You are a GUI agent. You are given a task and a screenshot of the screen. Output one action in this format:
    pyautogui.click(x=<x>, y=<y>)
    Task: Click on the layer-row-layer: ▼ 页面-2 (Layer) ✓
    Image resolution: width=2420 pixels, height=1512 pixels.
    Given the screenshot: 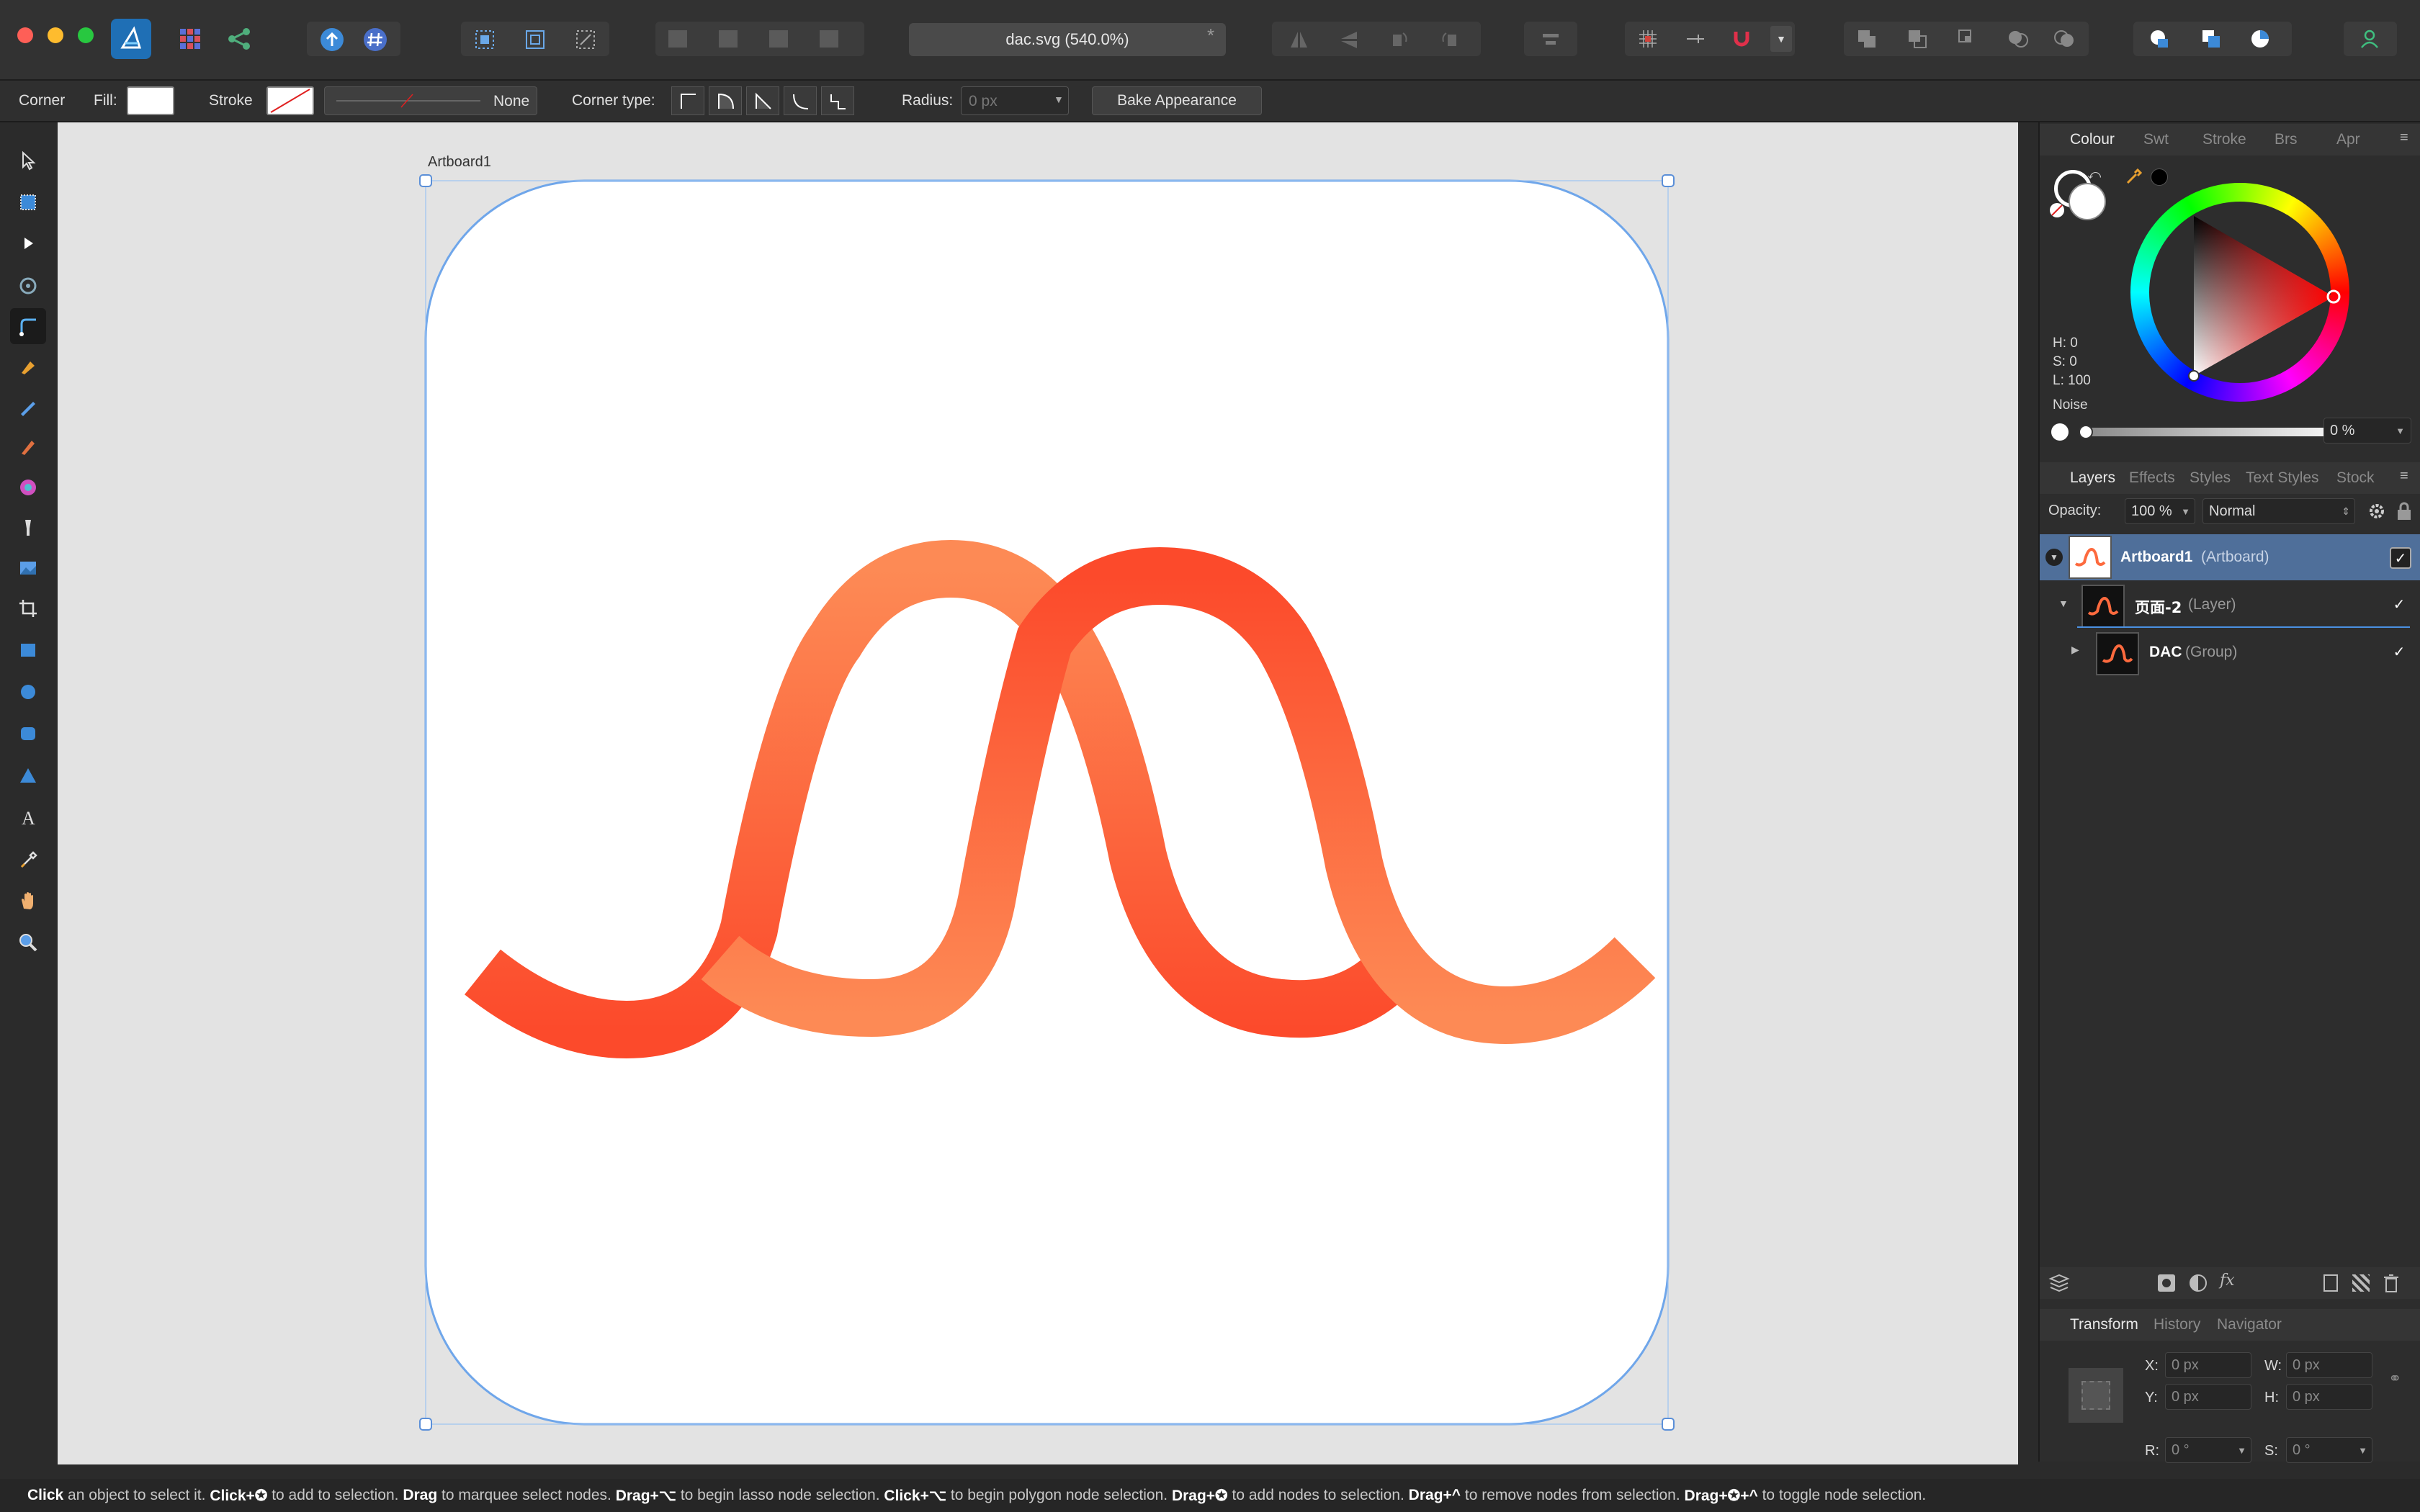 What is the action you would take?
    pyautogui.click(x=2230, y=605)
    